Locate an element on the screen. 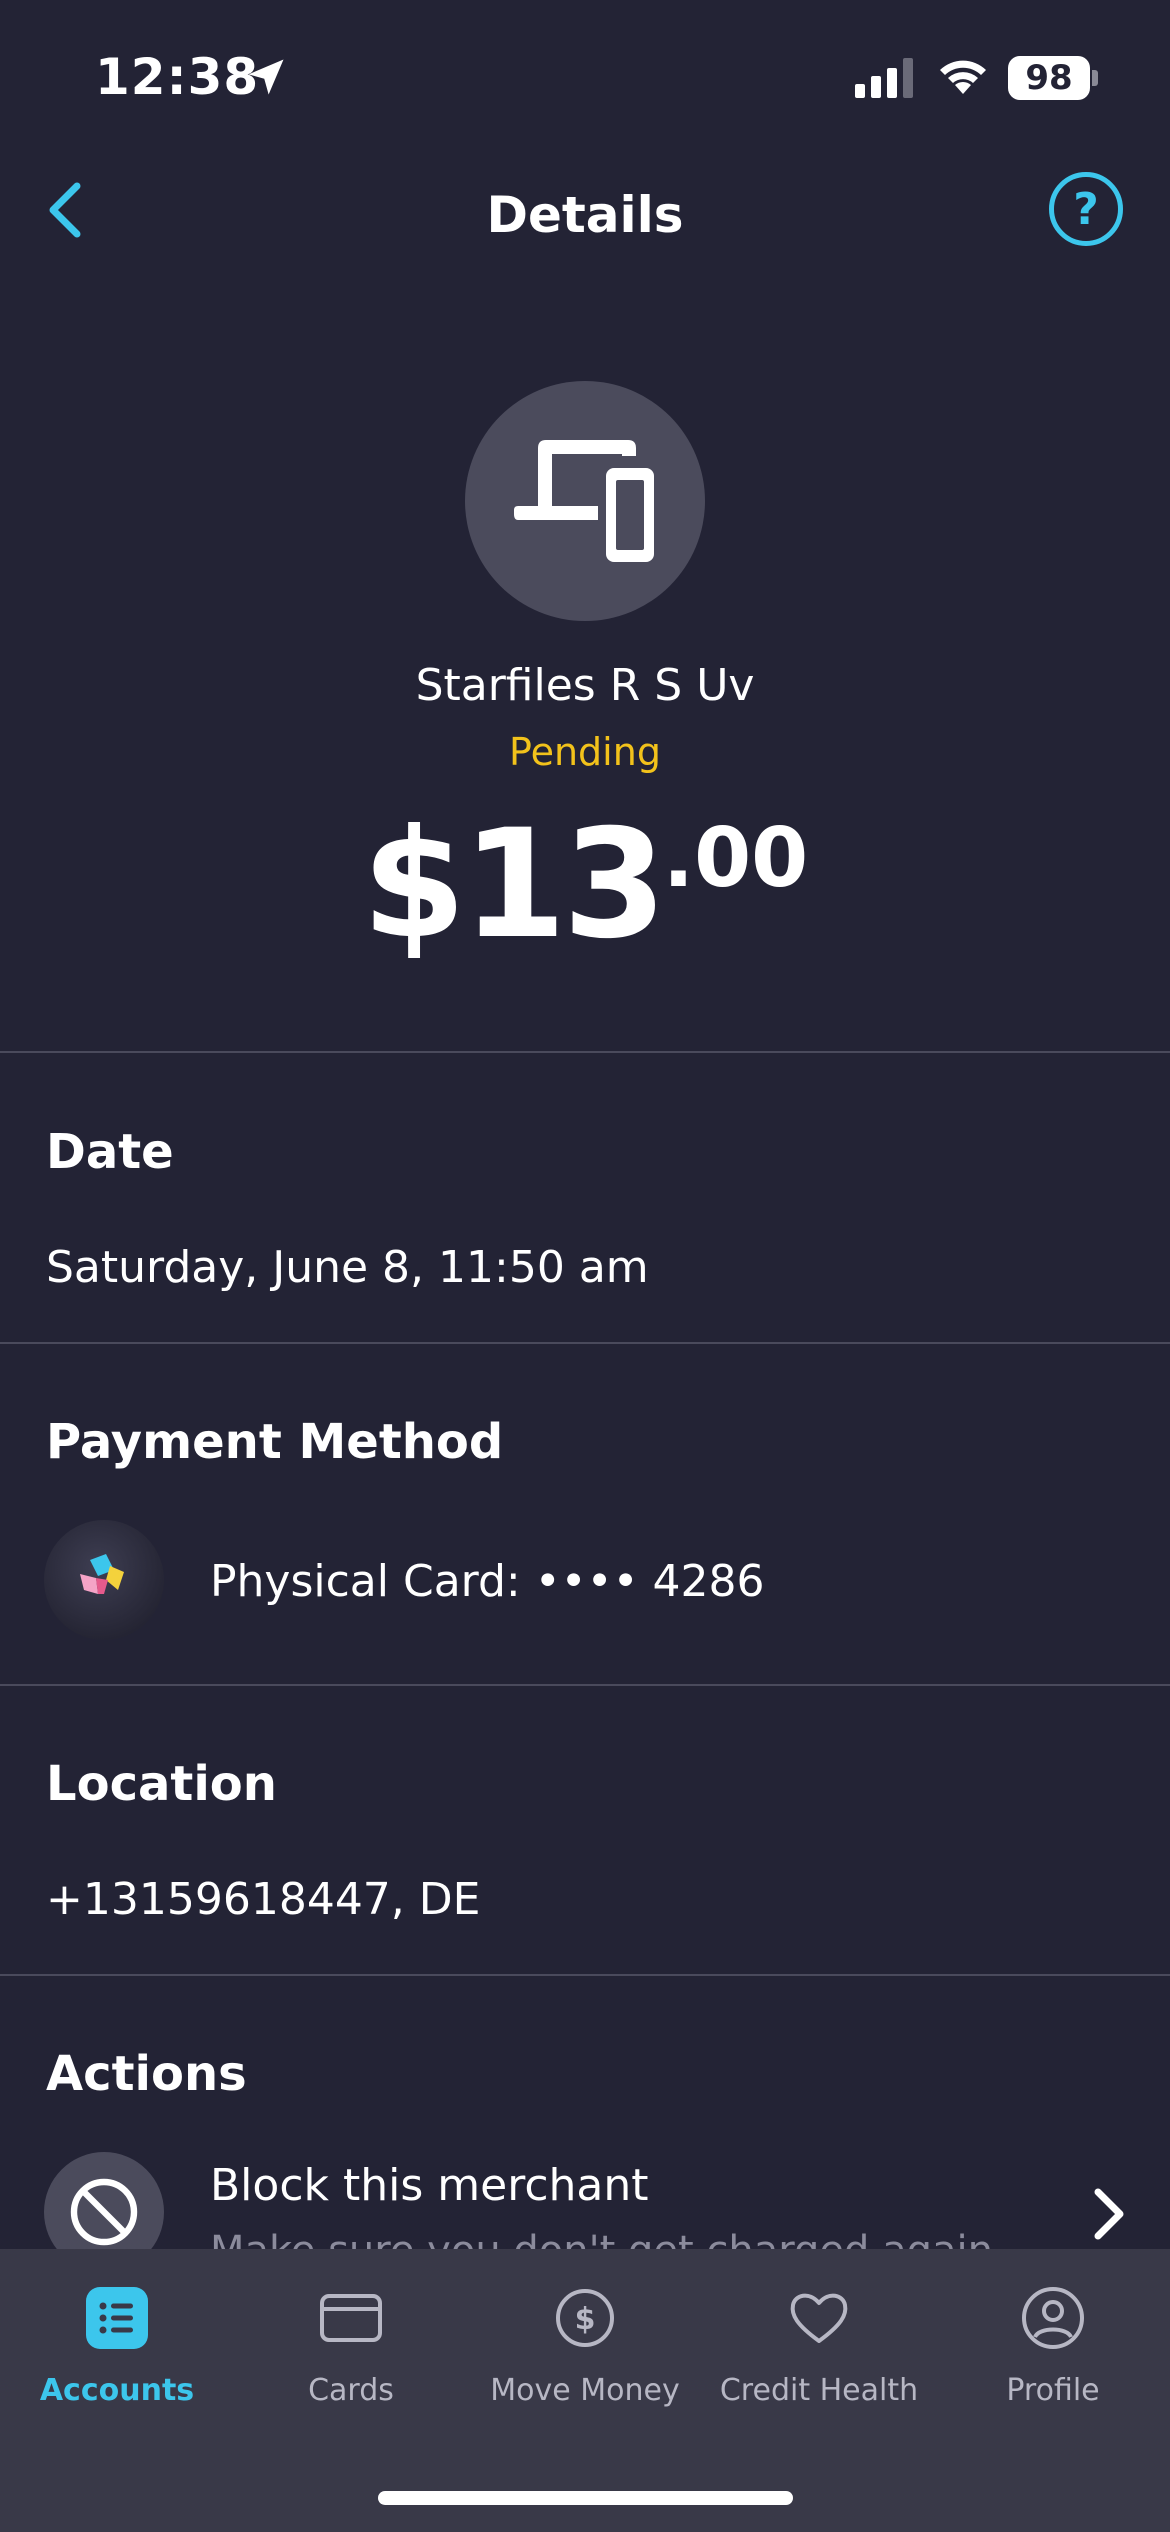 Image resolution: width=1170 pixels, height=2532 pixels. date-value: Saturday, June 8, 11:50 am is located at coordinates (347, 1267).